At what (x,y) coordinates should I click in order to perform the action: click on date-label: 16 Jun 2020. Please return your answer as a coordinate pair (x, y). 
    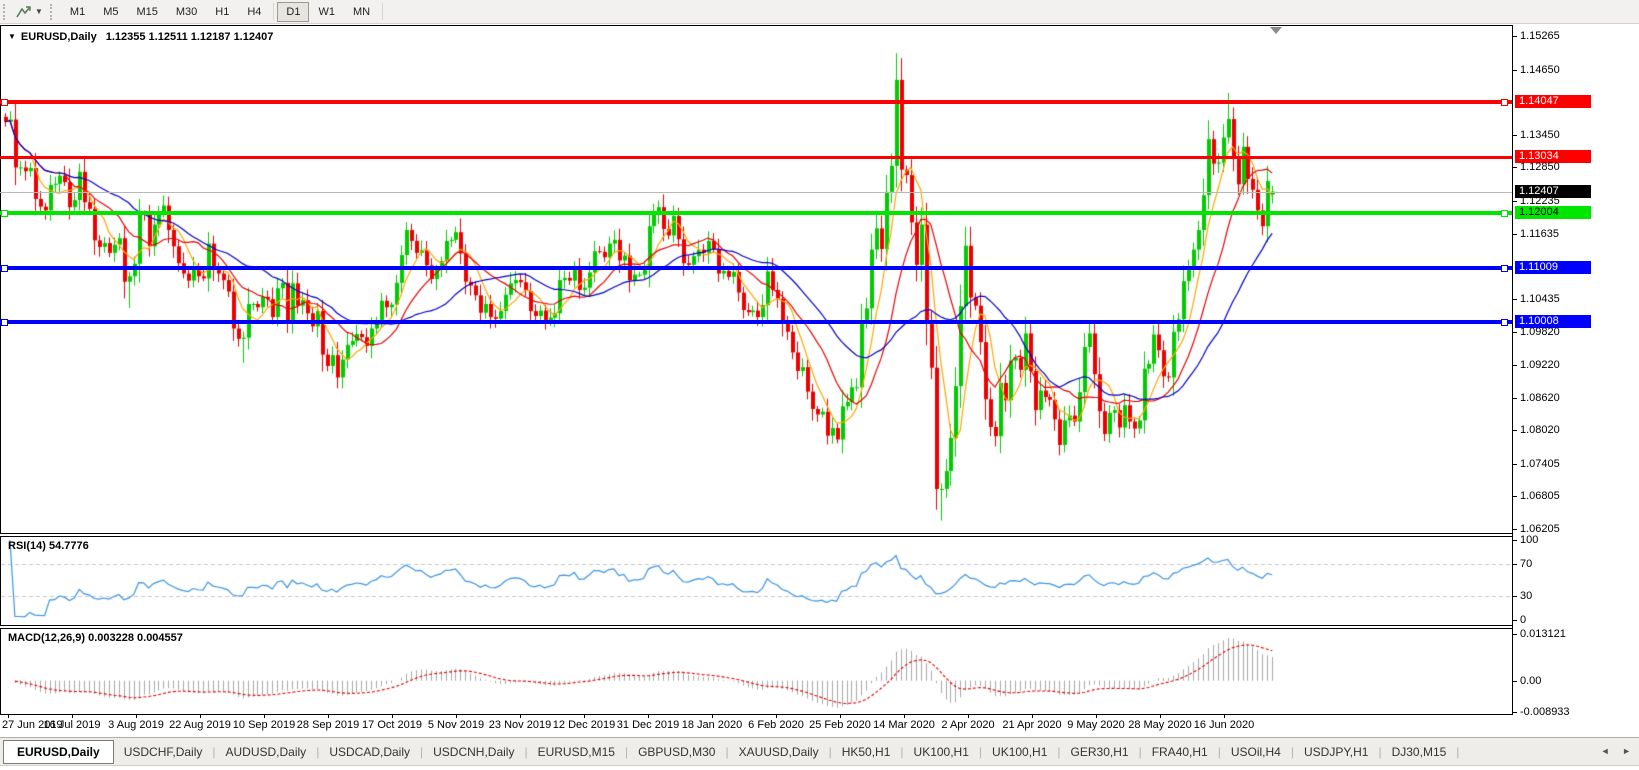
    Looking at the image, I should click on (1224, 725).